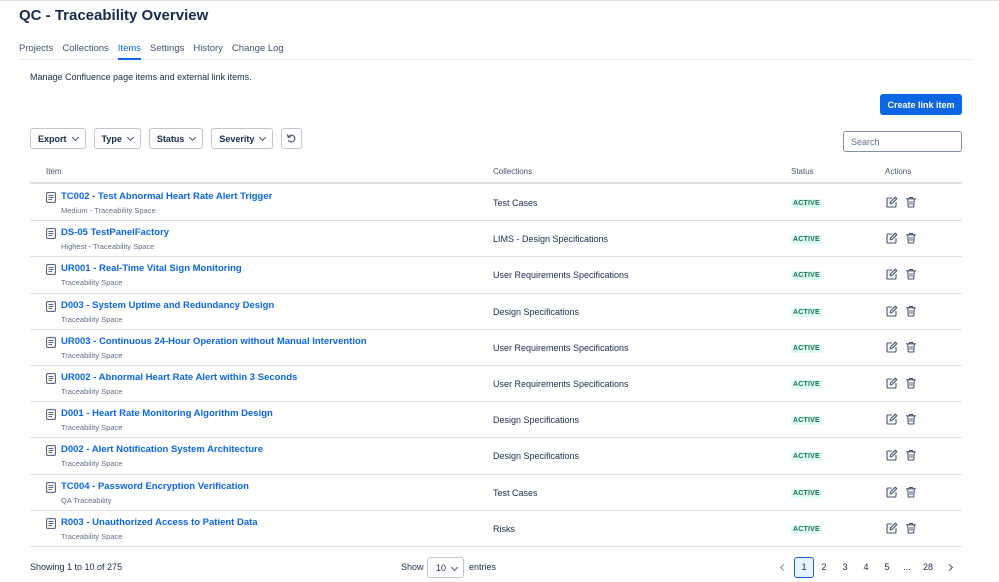 This screenshot has height=582, width=999. I want to click on column-header-actions: Actions, so click(898, 171).